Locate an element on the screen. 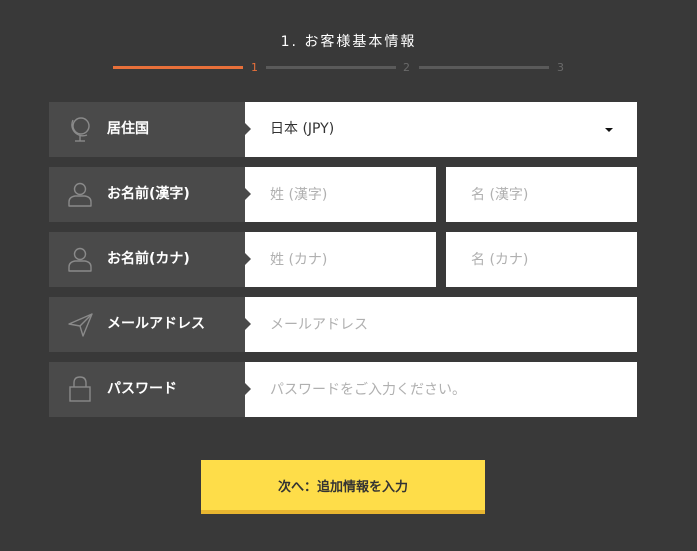 This screenshot has height=551, width=697. name-kana-label-box: お名前(カナ) is located at coordinates (150, 259).